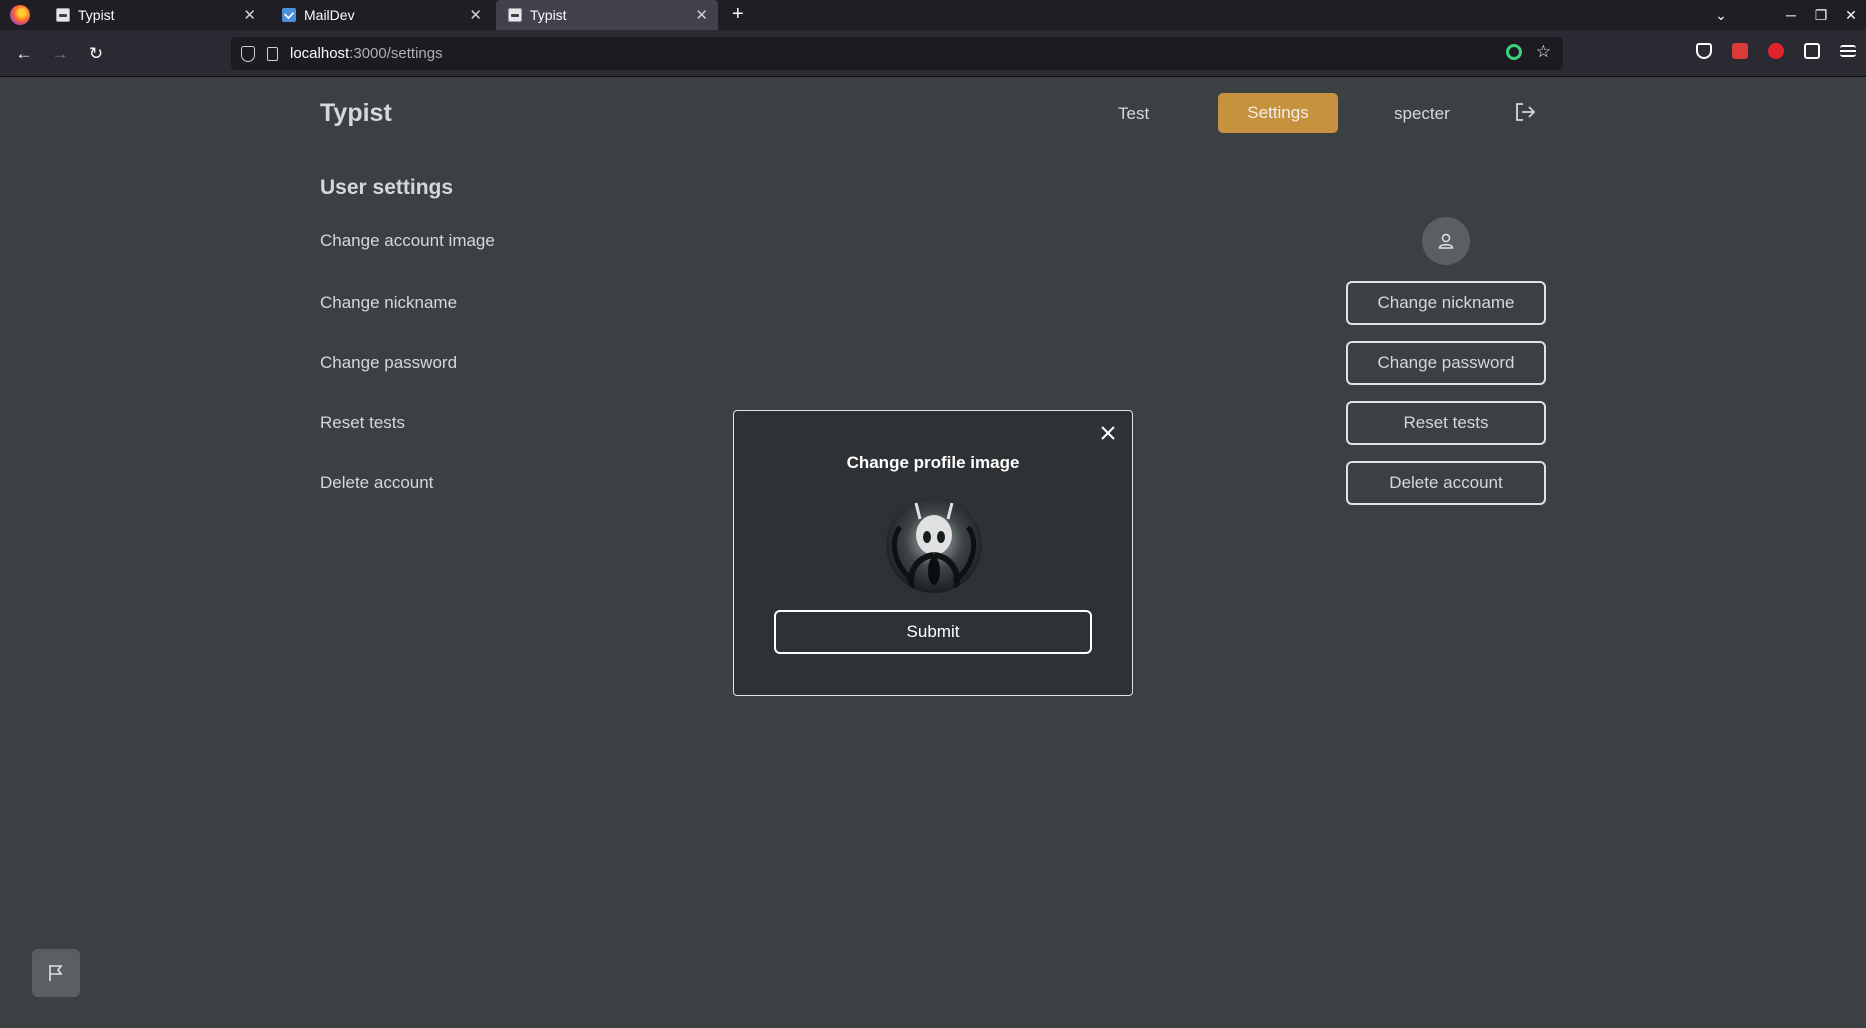  What do you see at coordinates (1108, 433) in the screenshot?
I see `close-icon` at bounding box center [1108, 433].